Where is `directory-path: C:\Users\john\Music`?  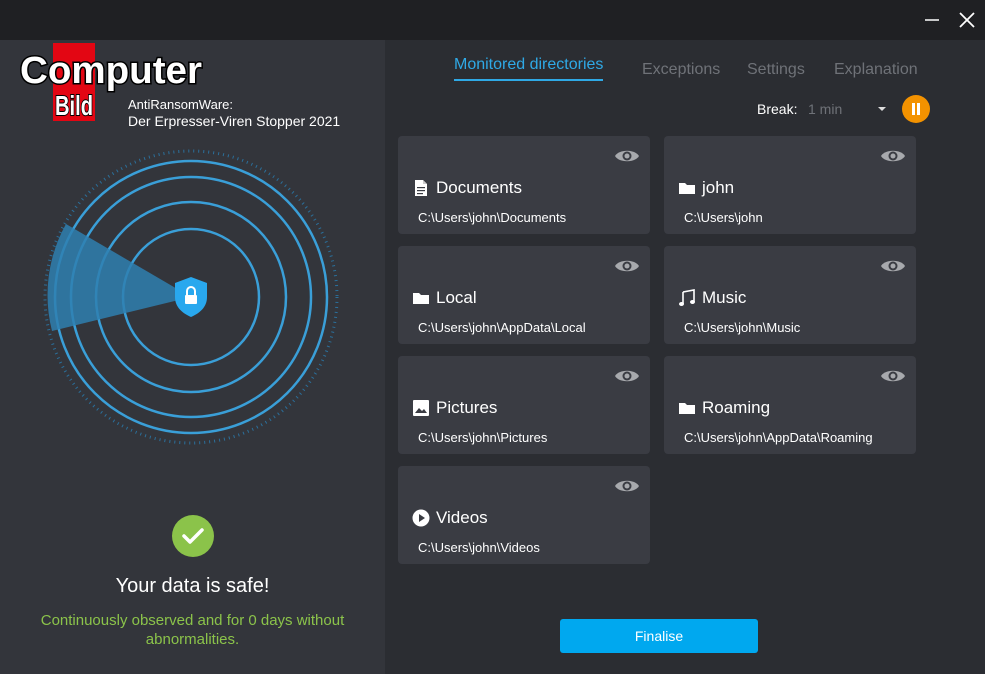 directory-path: C:\Users\john\Music is located at coordinates (742, 327).